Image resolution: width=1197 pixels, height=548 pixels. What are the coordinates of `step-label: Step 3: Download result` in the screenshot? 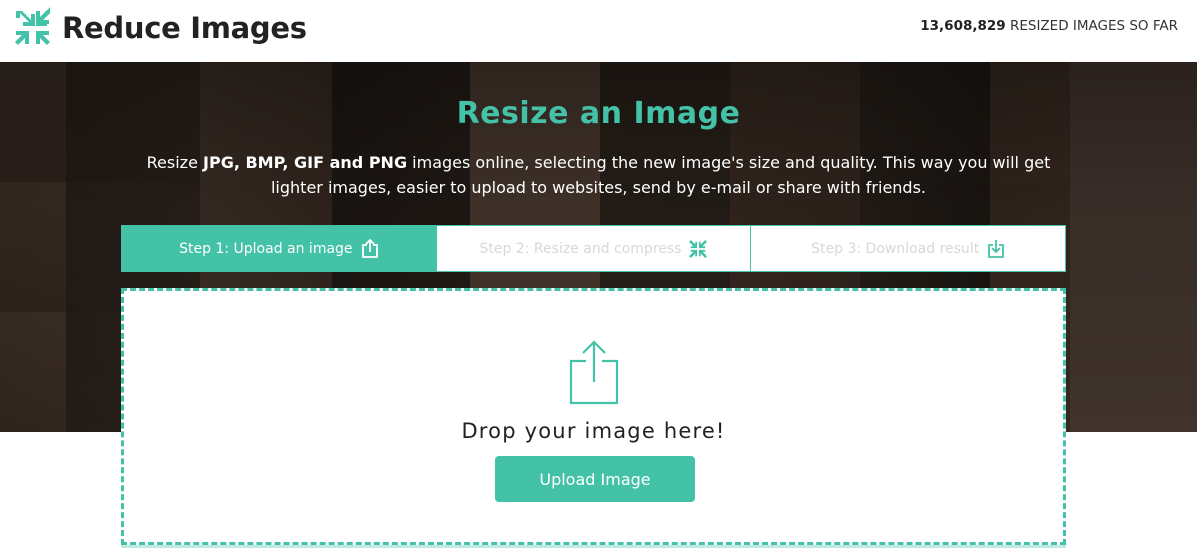 It's located at (895, 248).